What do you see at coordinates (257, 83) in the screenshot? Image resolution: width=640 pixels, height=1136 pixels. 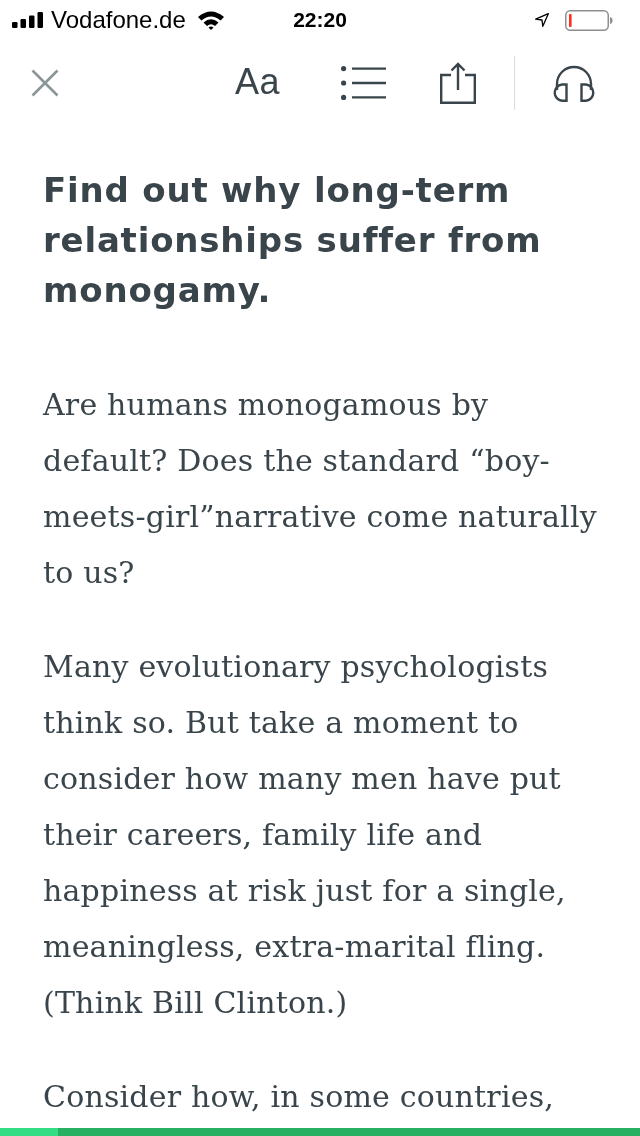 I see `font-size-button: Aa` at bounding box center [257, 83].